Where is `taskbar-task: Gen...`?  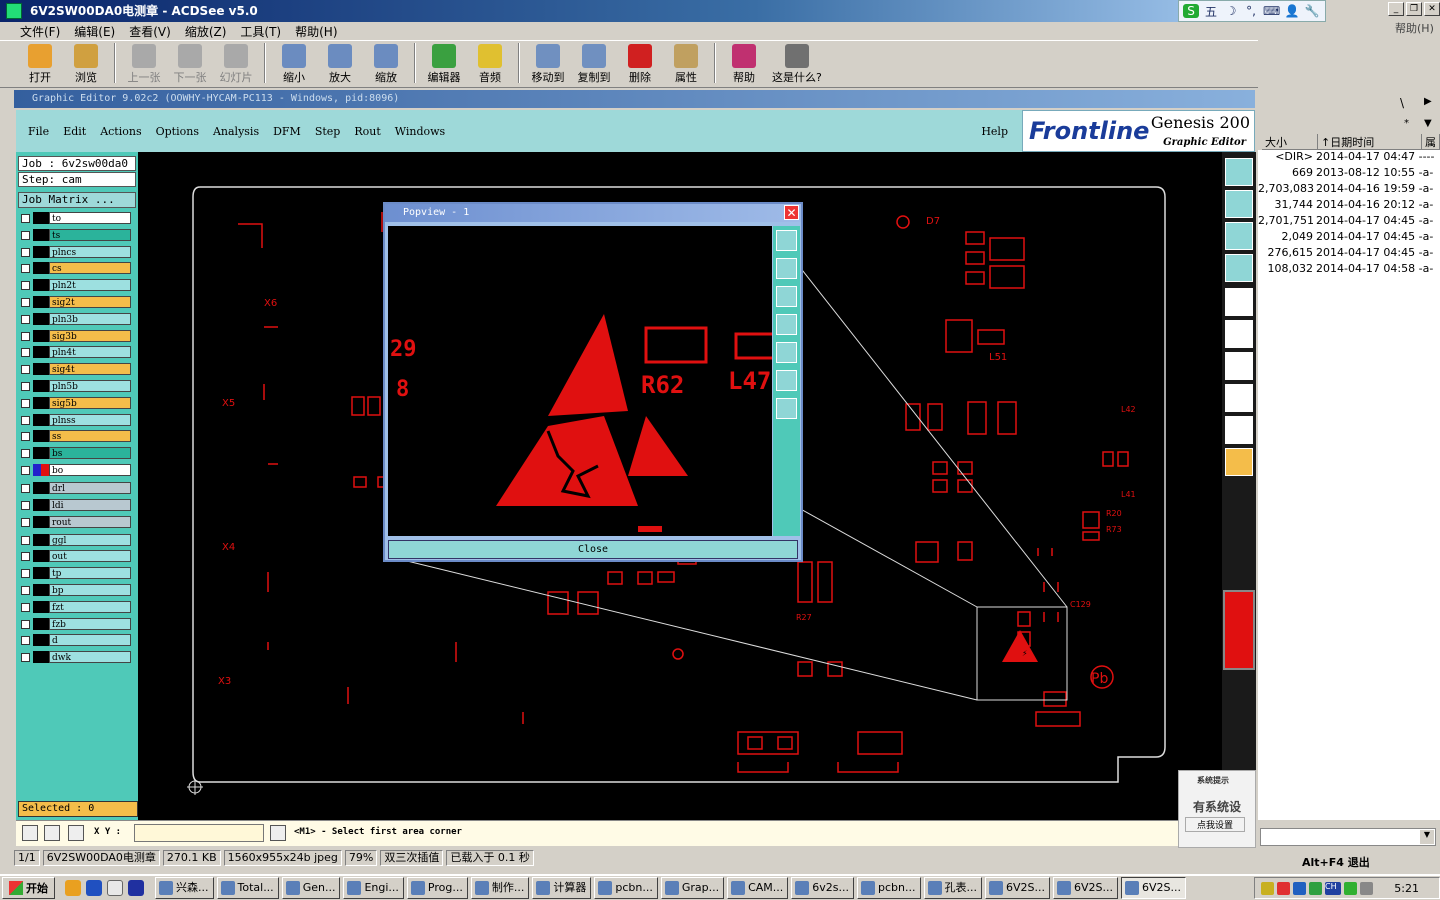
taskbar-task: Gen... is located at coordinates (311, 888).